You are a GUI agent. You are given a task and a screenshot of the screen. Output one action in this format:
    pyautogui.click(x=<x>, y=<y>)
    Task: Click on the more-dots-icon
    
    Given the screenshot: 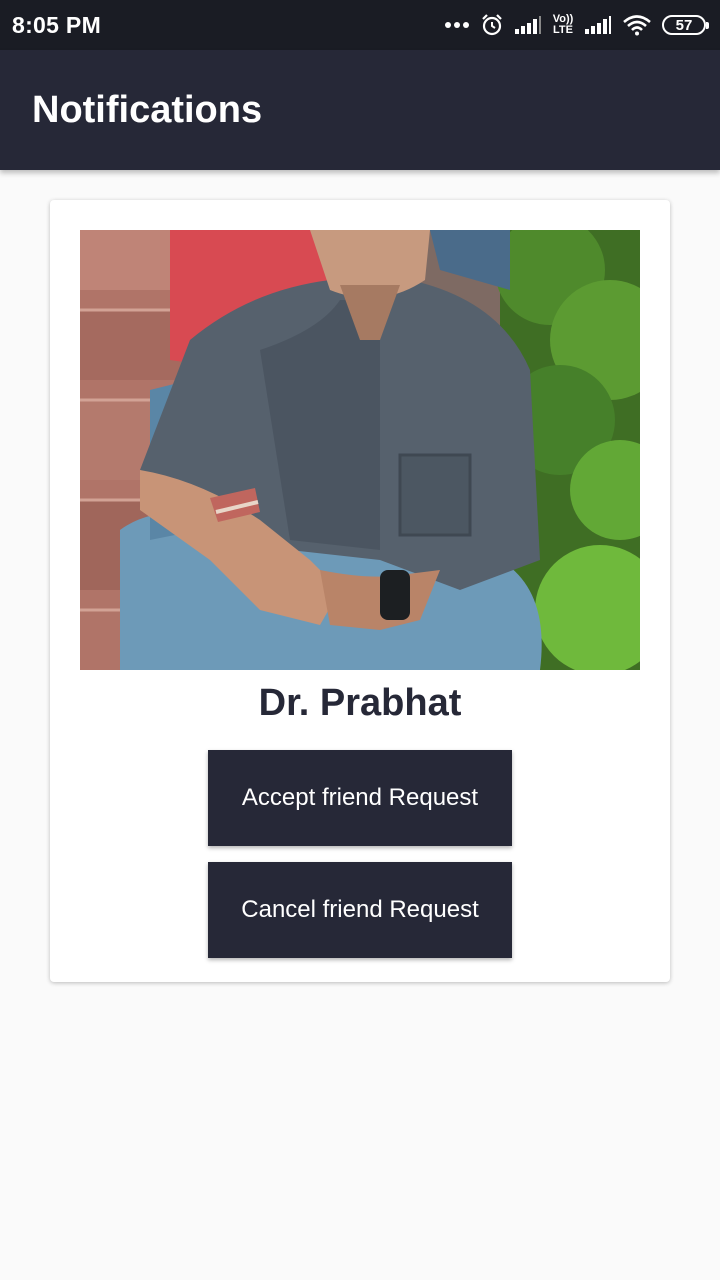 What is the action you would take?
    pyautogui.click(x=457, y=25)
    